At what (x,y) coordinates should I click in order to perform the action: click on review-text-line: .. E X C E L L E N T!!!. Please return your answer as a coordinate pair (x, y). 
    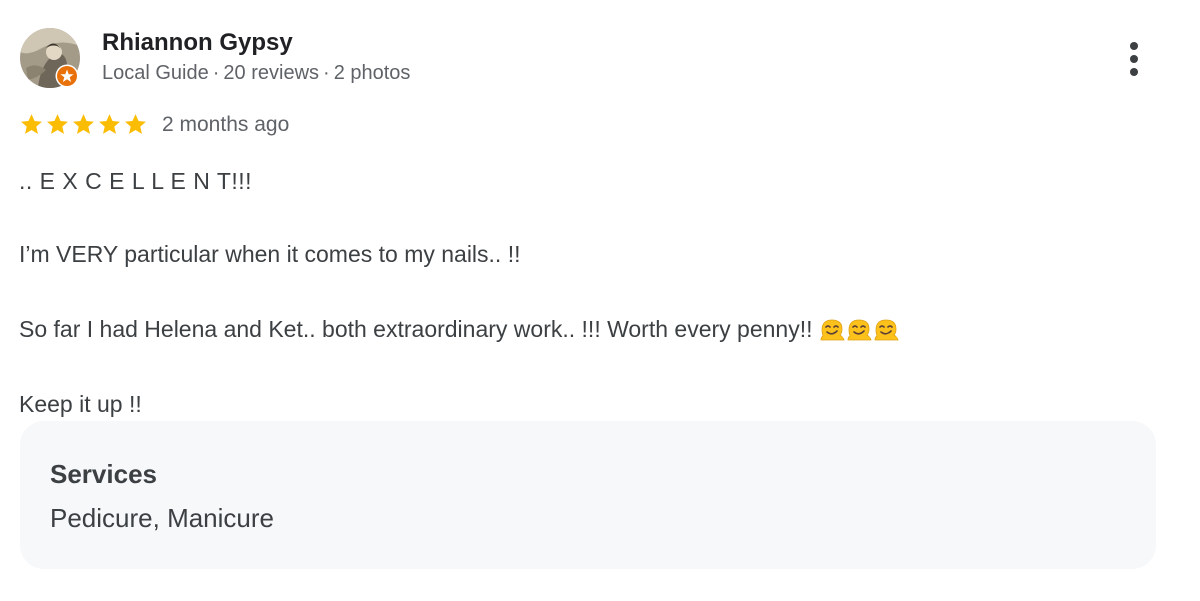
    Looking at the image, I should click on (136, 181).